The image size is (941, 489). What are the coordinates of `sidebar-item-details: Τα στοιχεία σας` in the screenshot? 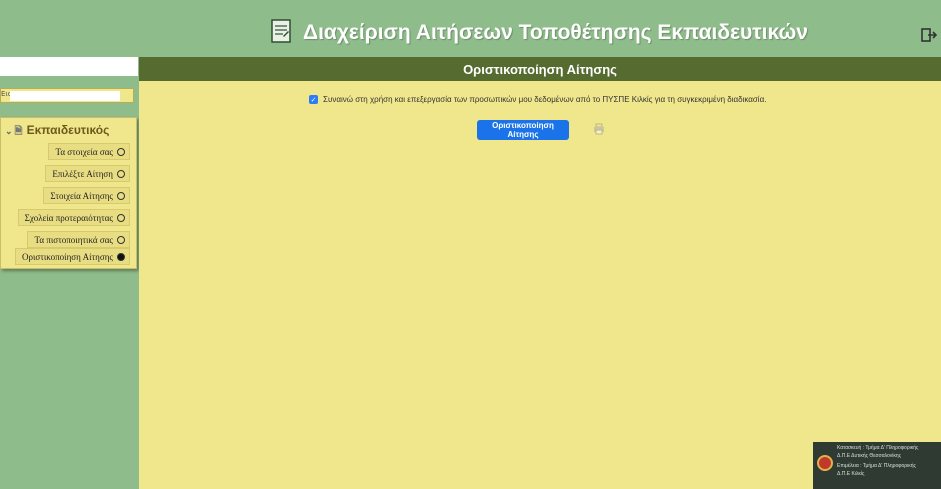 It's located at (89, 151).